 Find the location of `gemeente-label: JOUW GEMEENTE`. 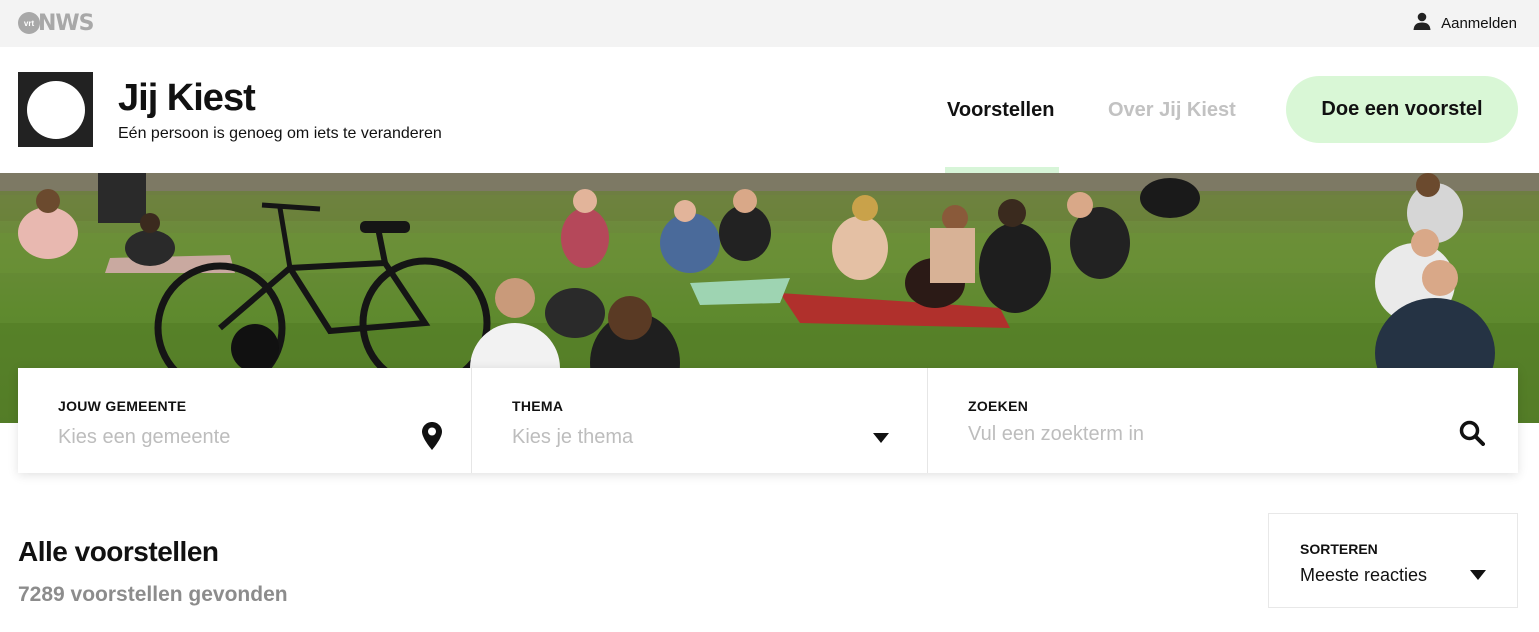

gemeente-label: JOUW GEMEENTE is located at coordinates (122, 406).